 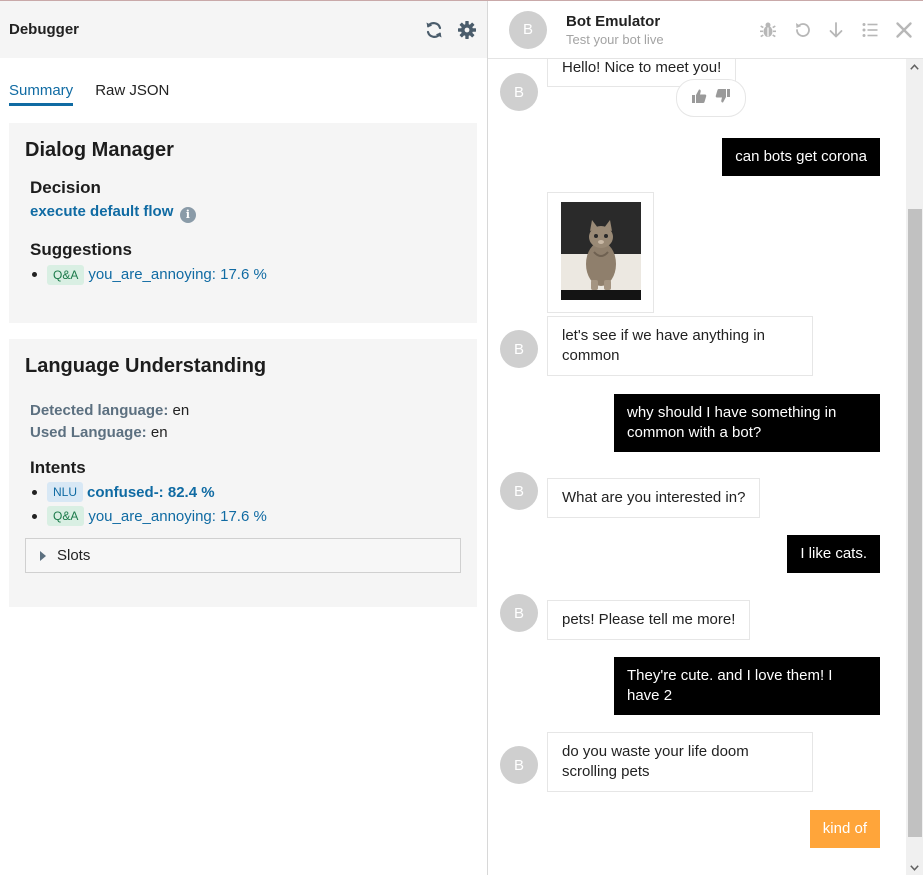 What do you see at coordinates (914, 867) in the screenshot?
I see `scroll-down-icon` at bounding box center [914, 867].